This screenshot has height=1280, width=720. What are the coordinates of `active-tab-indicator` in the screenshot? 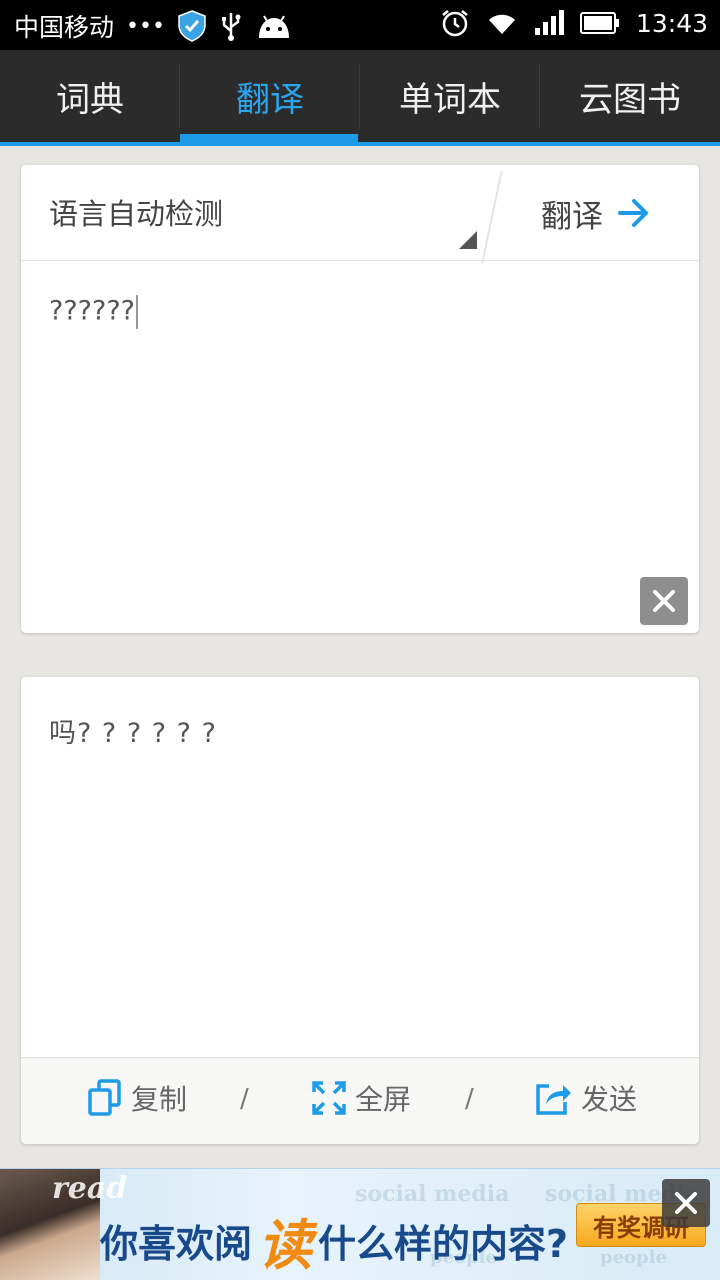 It's located at (269, 138).